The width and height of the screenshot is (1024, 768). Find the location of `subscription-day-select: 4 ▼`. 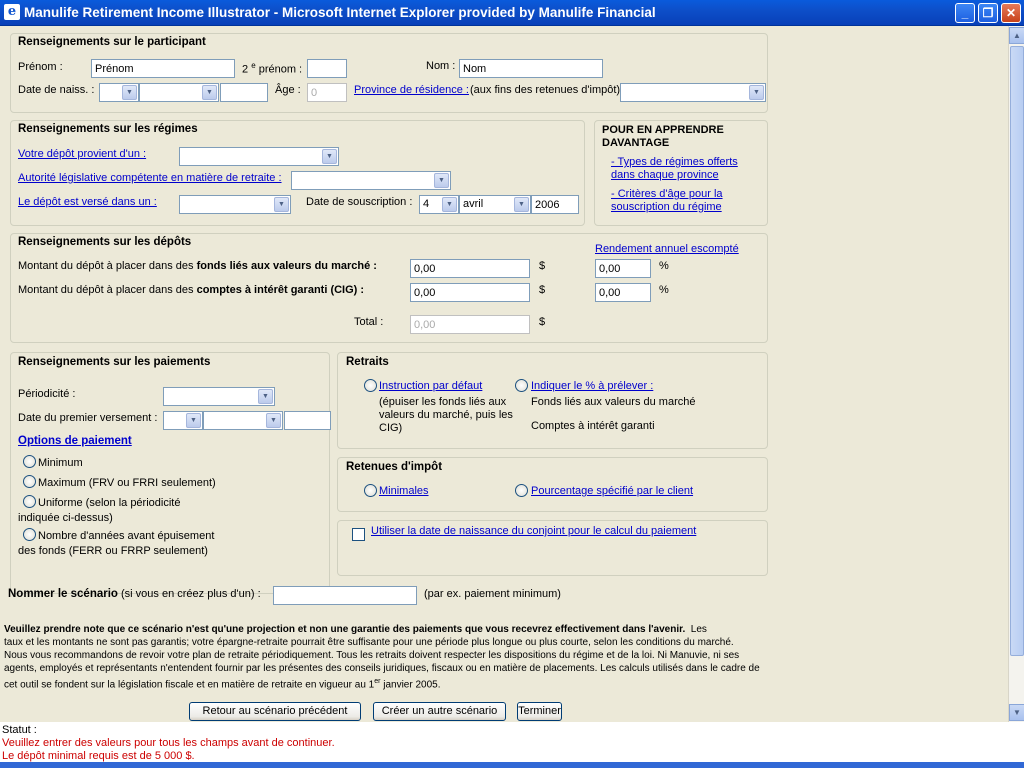

subscription-day-select: 4 ▼ is located at coordinates (439, 204).